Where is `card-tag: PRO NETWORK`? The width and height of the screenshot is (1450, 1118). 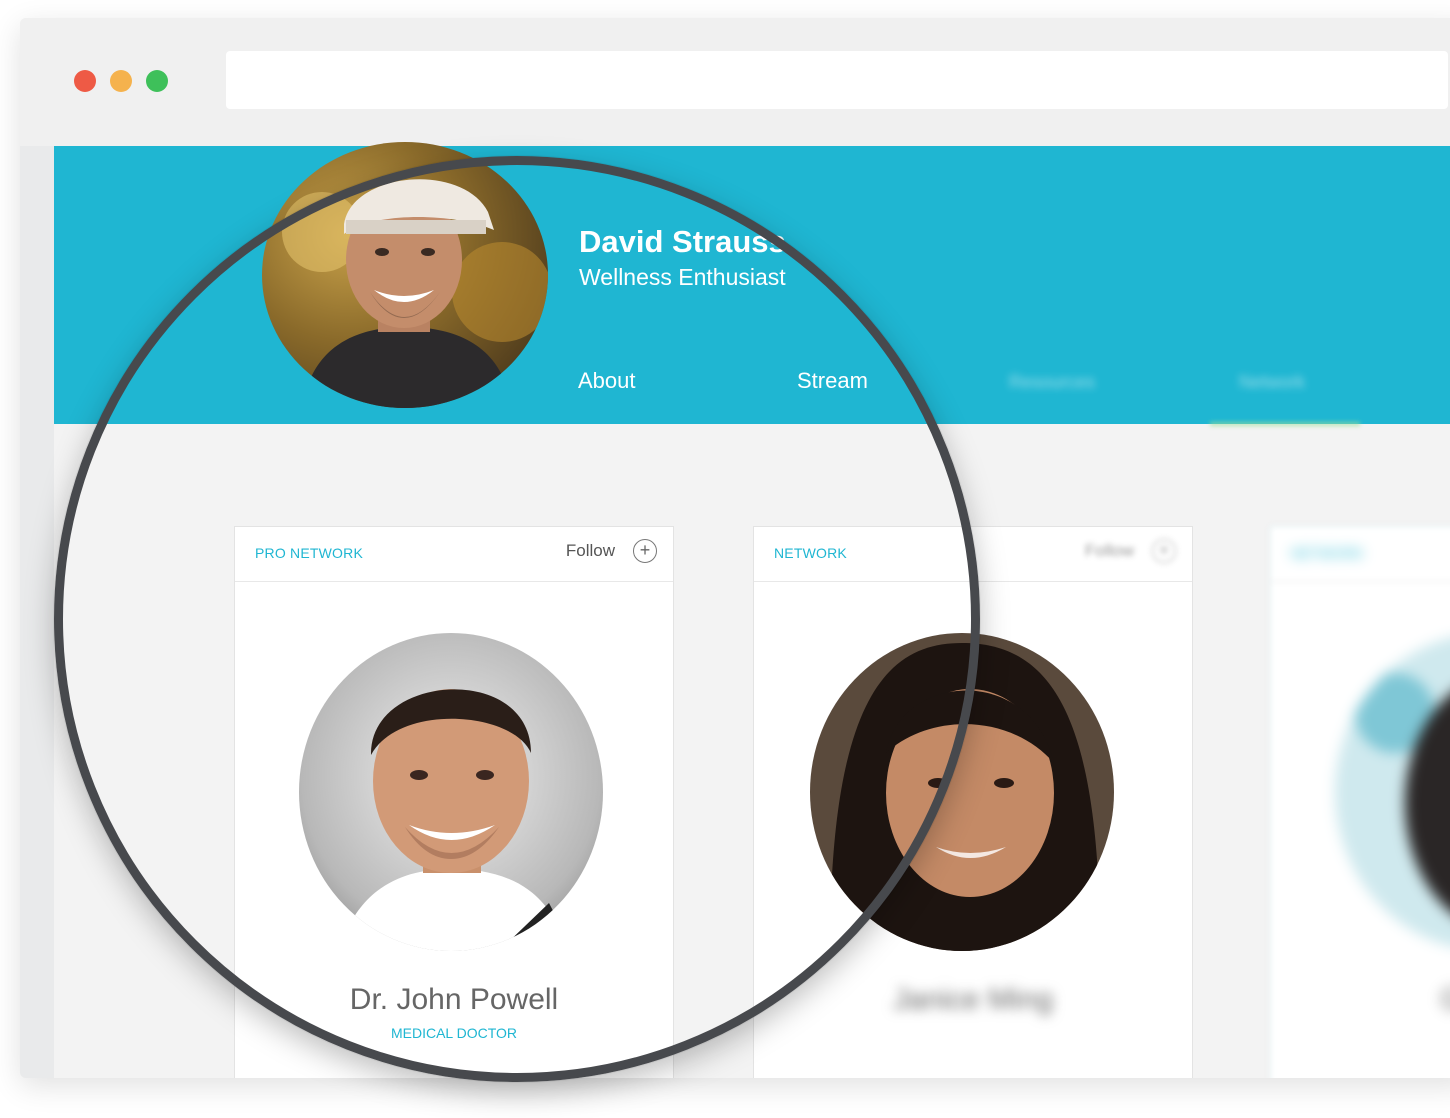
card-tag: PRO NETWORK is located at coordinates (309, 553).